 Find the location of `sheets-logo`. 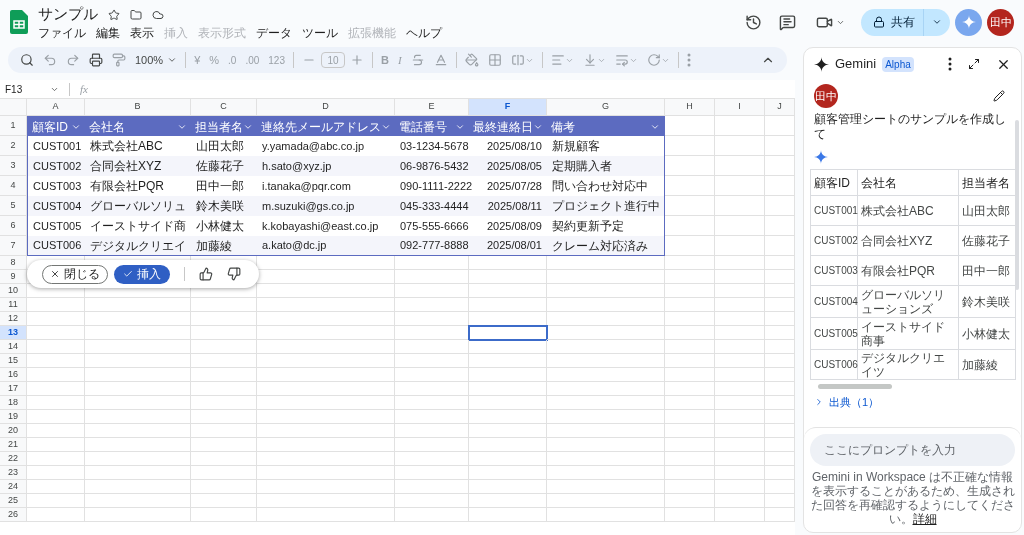

sheets-logo is located at coordinates (19, 22).